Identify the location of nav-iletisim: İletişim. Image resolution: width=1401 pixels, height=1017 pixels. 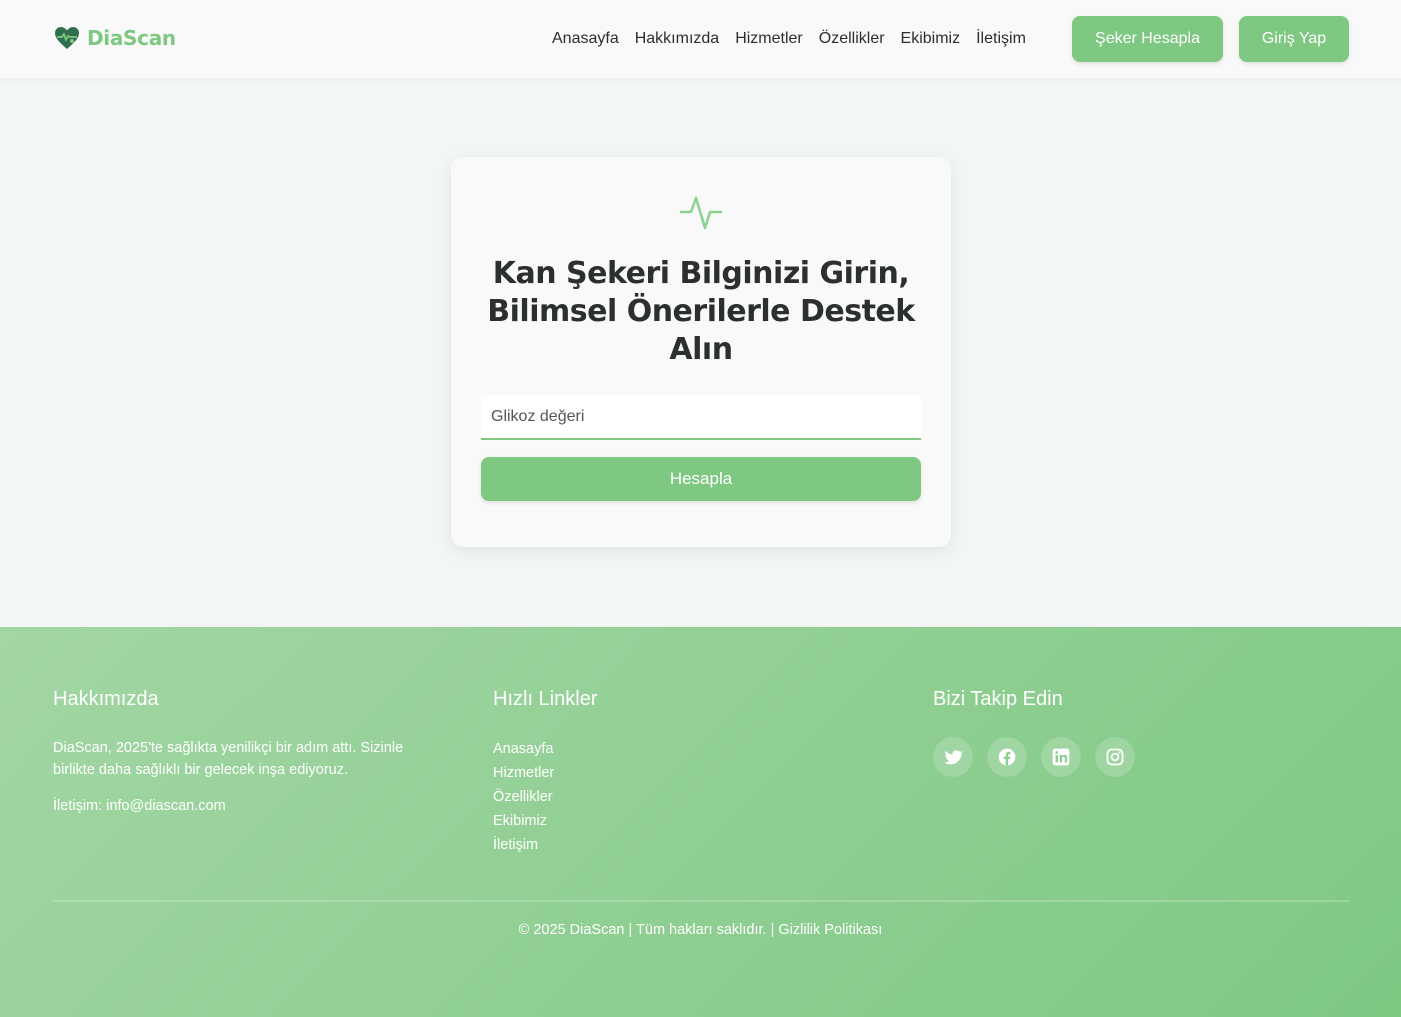
(1001, 39).